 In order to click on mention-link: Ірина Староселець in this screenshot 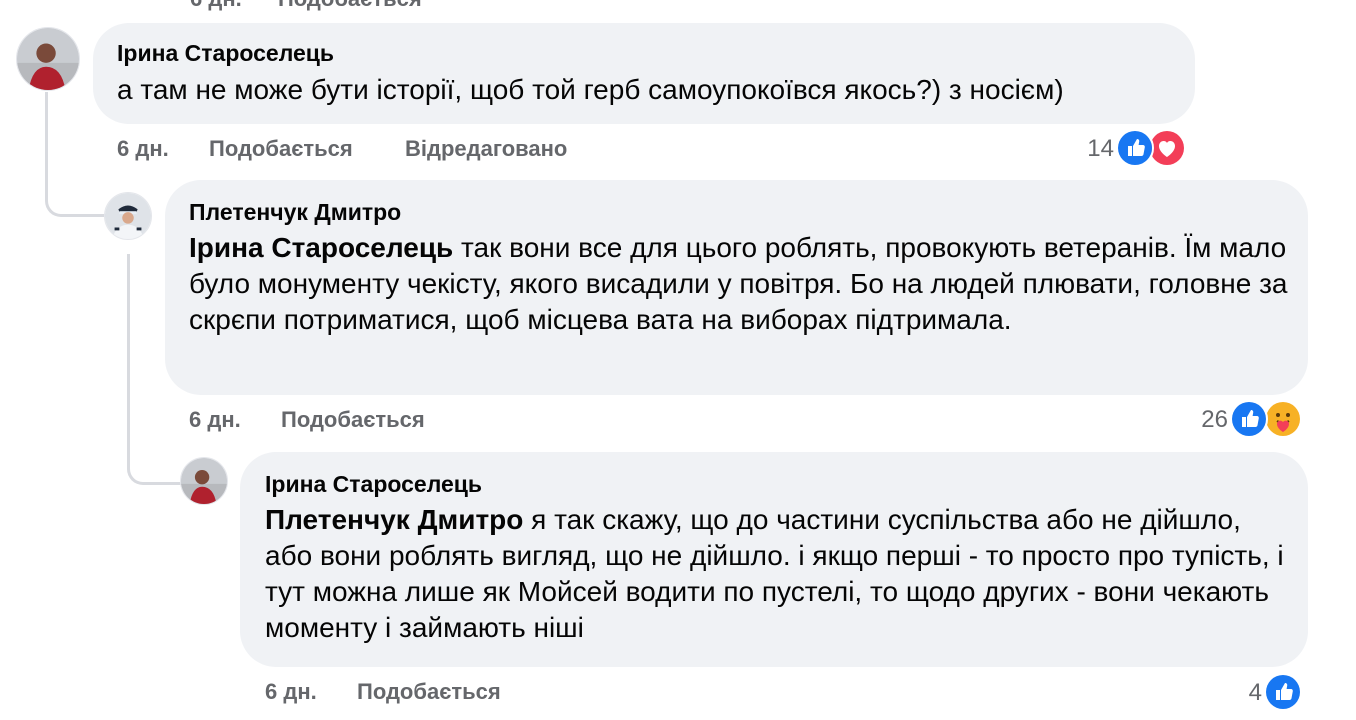, I will do `click(321, 247)`.